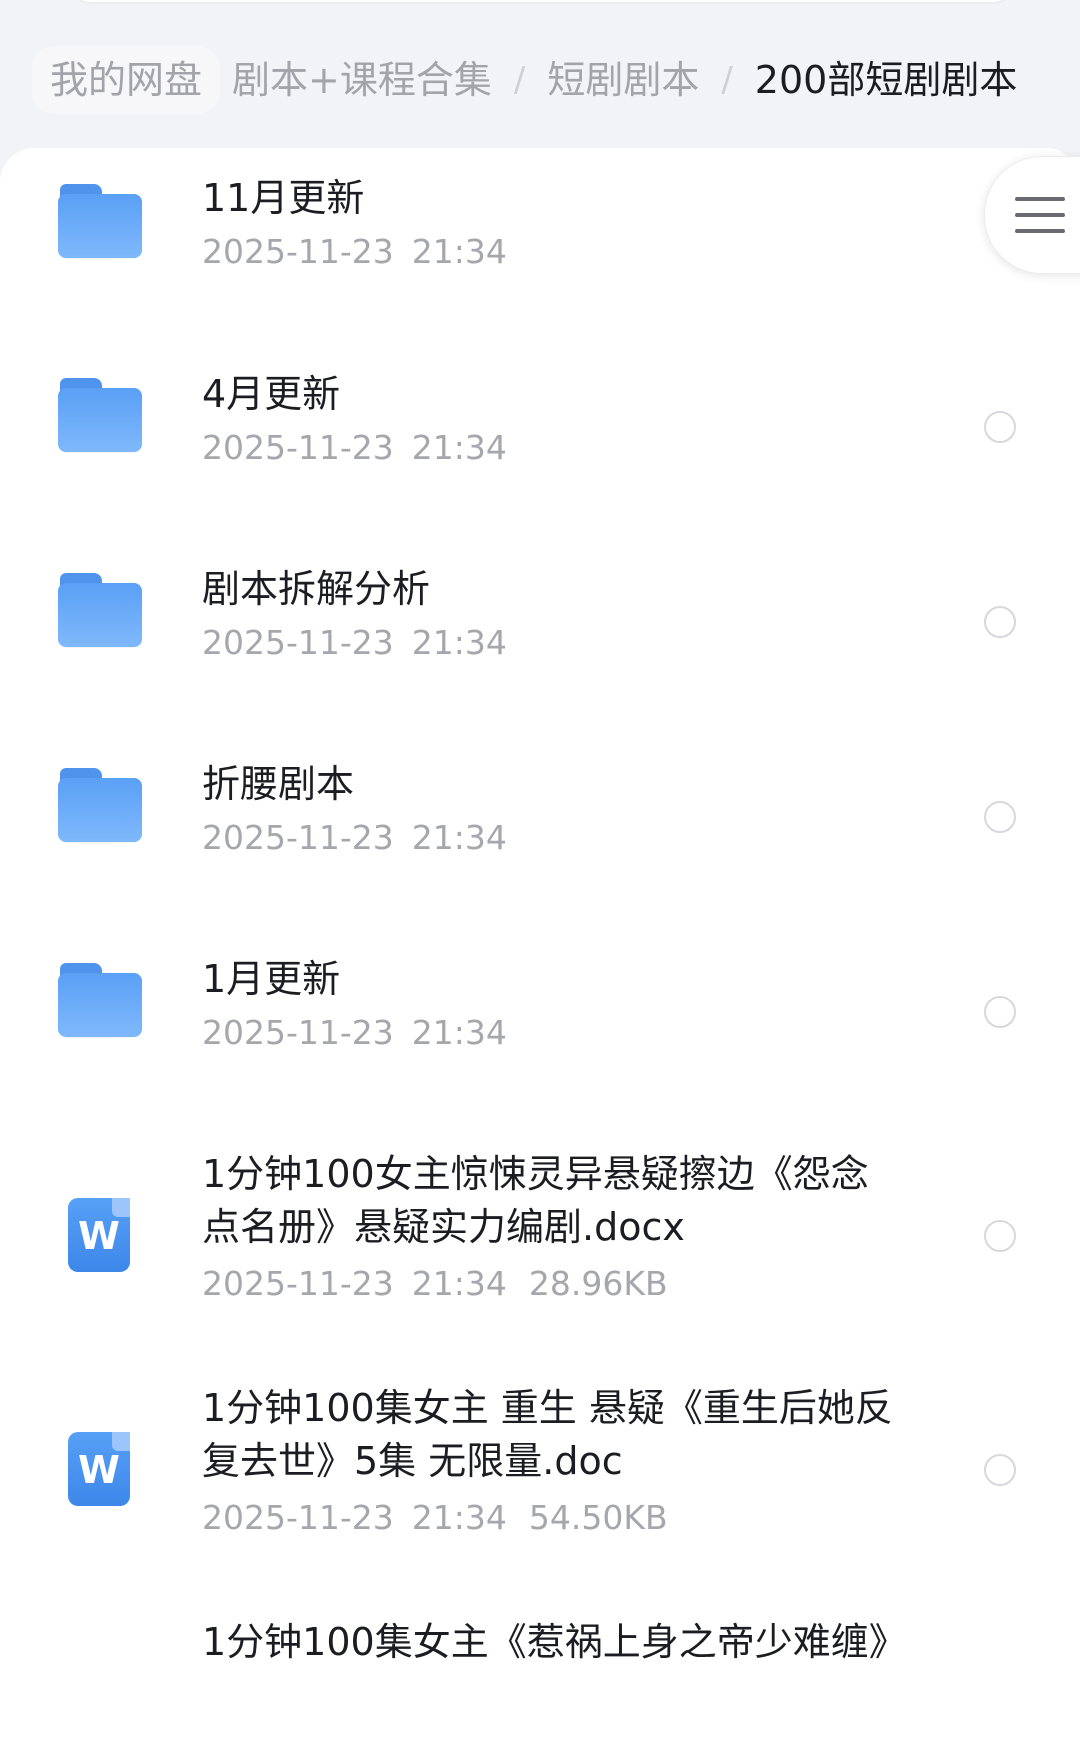  I want to click on file-size: 28.96KB, so click(598, 1283).